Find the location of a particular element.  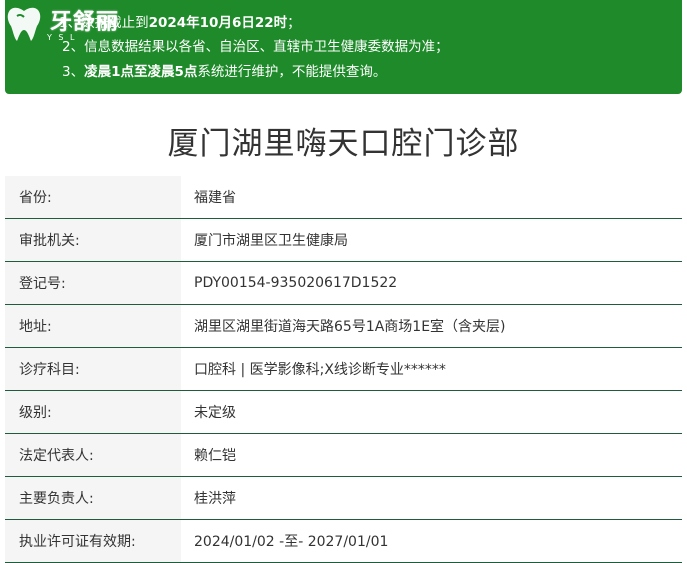

tooth-logo-icon is located at coordinates (24, 24).